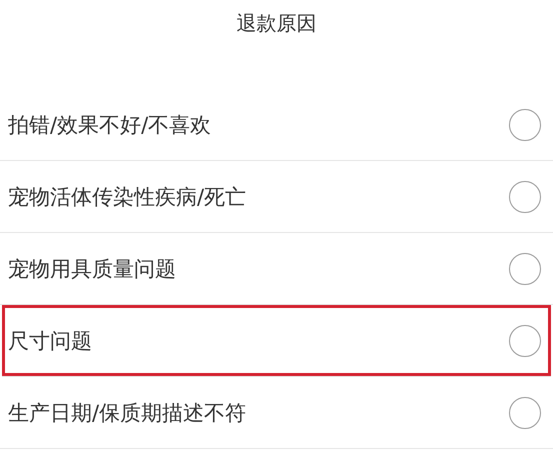 The height and width of the screenshot is (466, 553). What do you see at coordinates (276, 23) in the screenshot?
I see `sheet-title: 退款原因` at bounding box center [276, 23].